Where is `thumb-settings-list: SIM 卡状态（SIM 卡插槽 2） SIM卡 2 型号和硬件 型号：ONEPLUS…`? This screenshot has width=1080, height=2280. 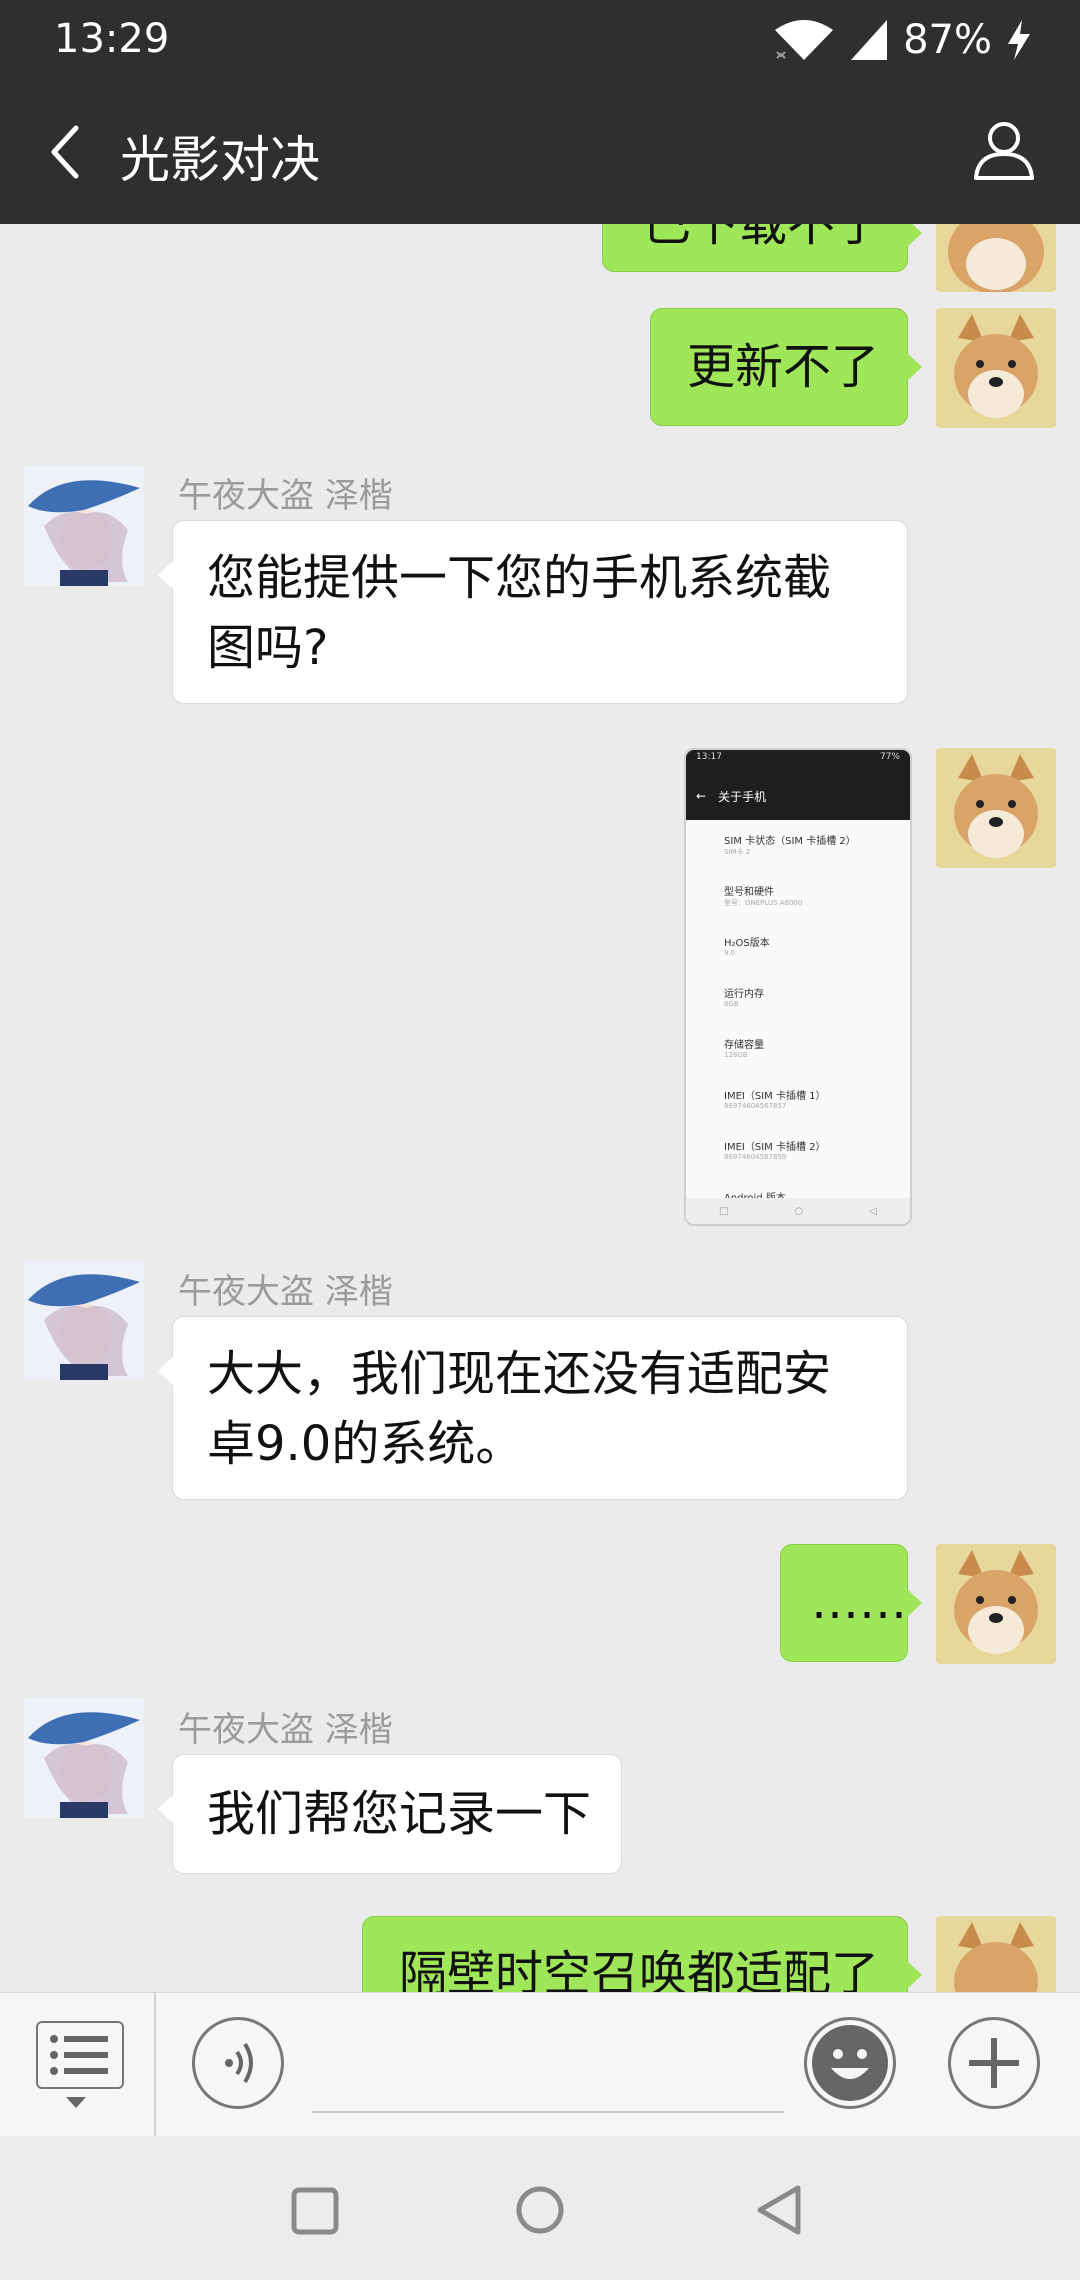
thumb-settings-list: SIM 卡状态（SIM 卡插槽 2） SIM卡 2 型号和硬件 型号：ONEPLUS… is located at coordinates (798, 1022).